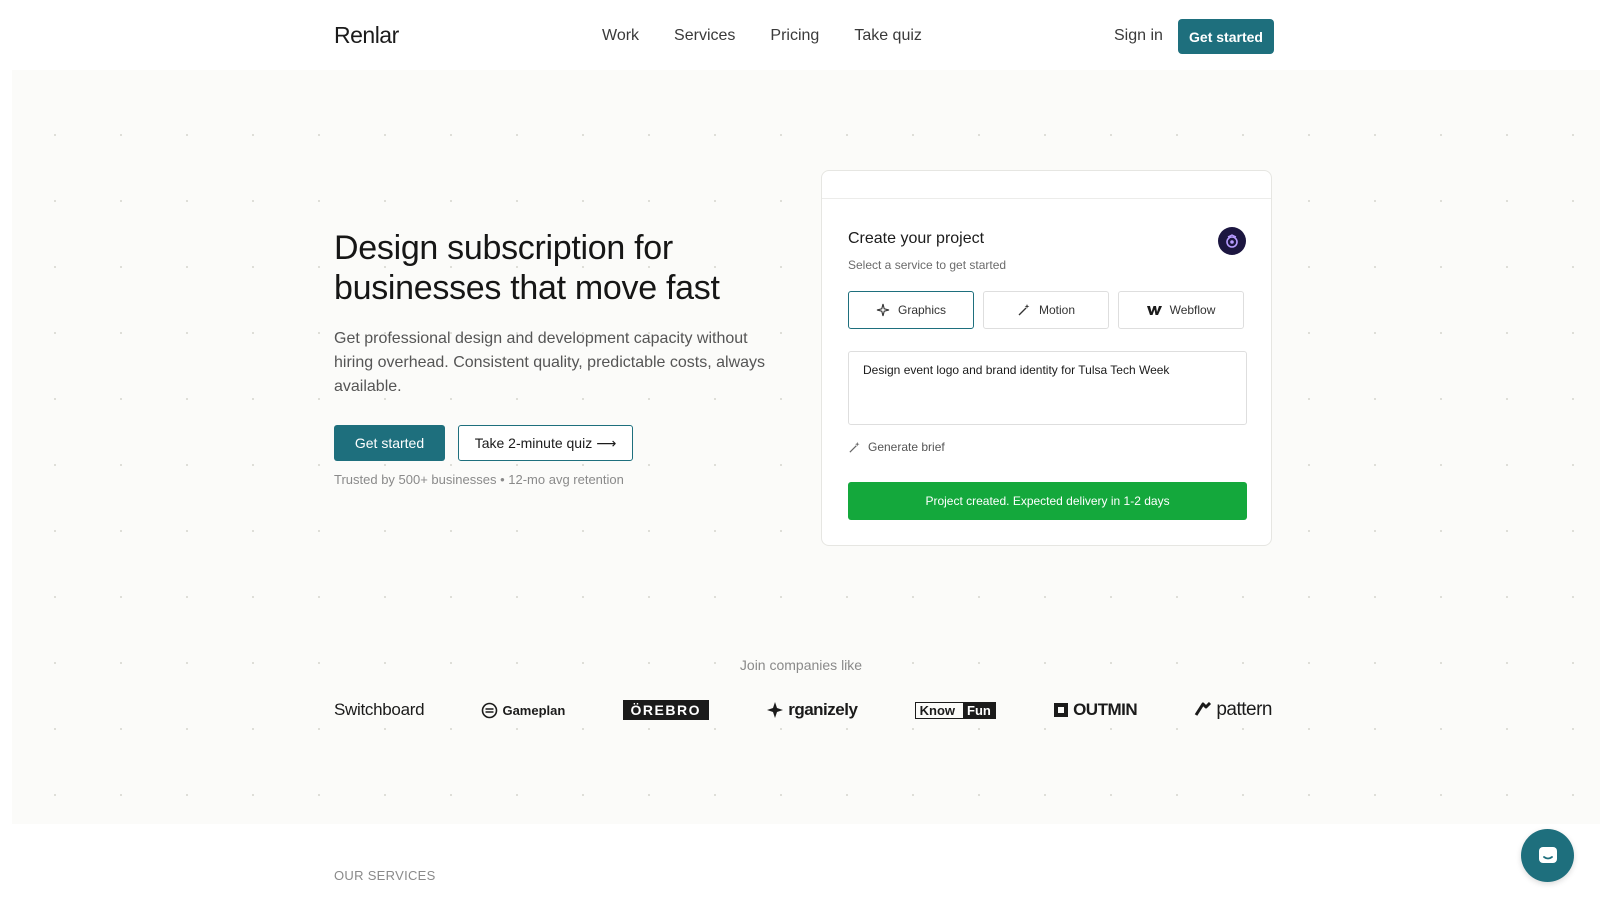 The width and height of the screenshot is (1600, 902). What do you see at coordinates (665, 710) in the screenshot?
I see `logo-orebro: ÖREBRO` at bounding box center [665, 710].